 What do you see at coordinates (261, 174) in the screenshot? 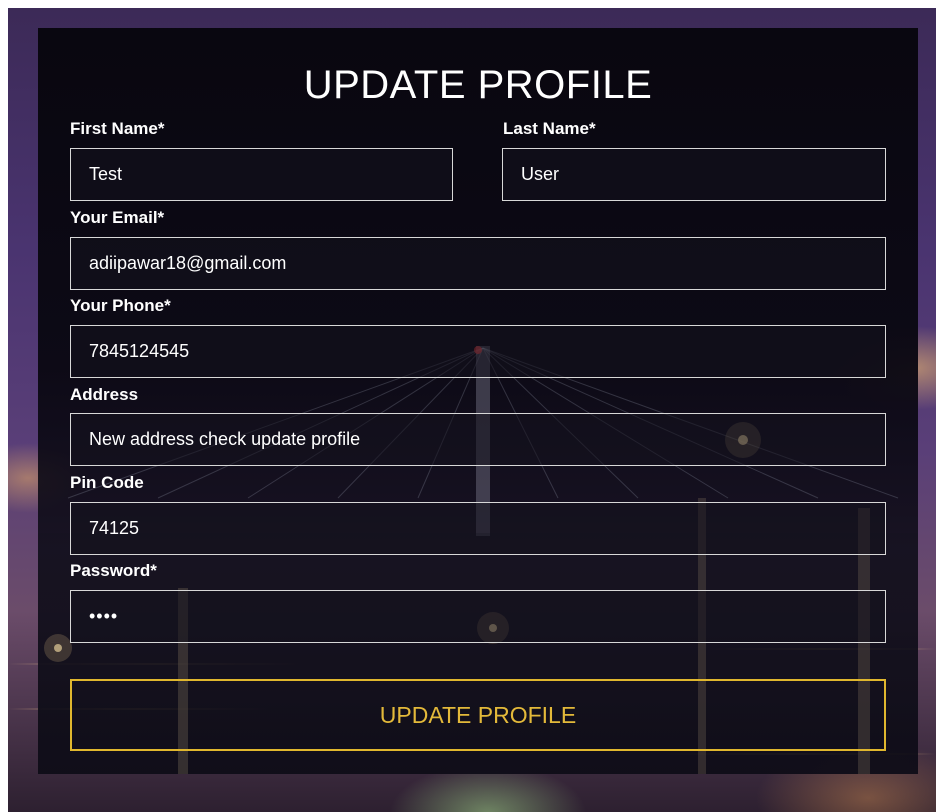
I see `first-name-field` at bounding box center [261, 174].